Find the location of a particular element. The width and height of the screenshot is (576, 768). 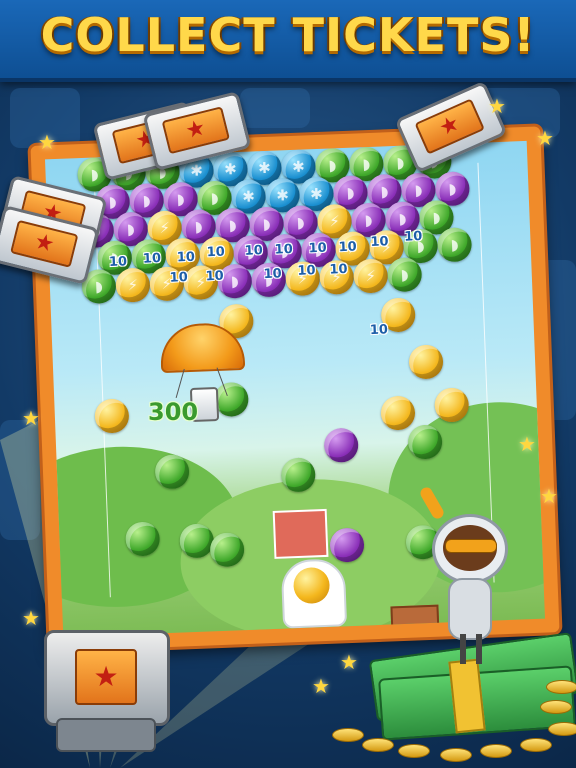

title-banner: COLLECT TICKETS! is located at coordinates (288, 41).